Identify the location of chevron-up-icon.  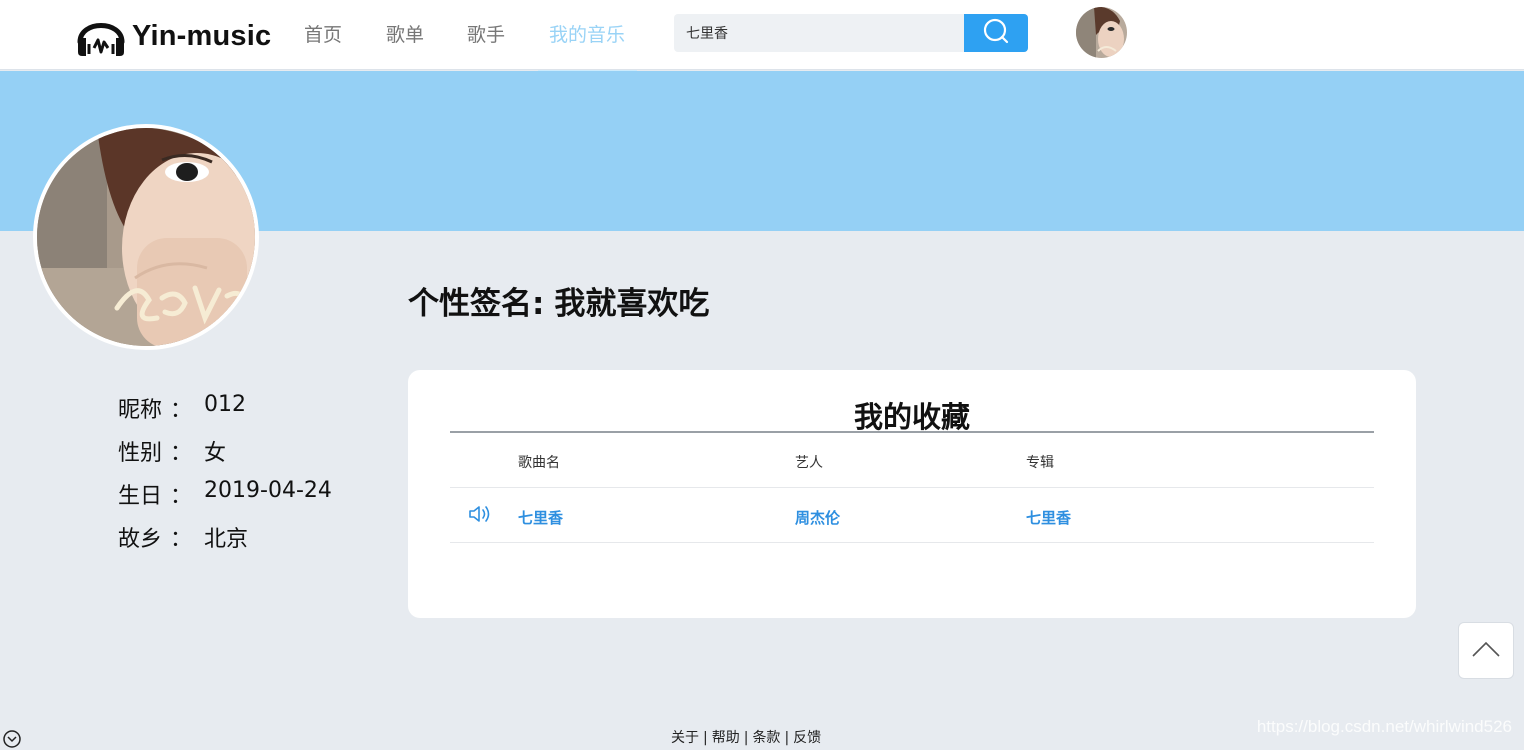
(1486, 651).